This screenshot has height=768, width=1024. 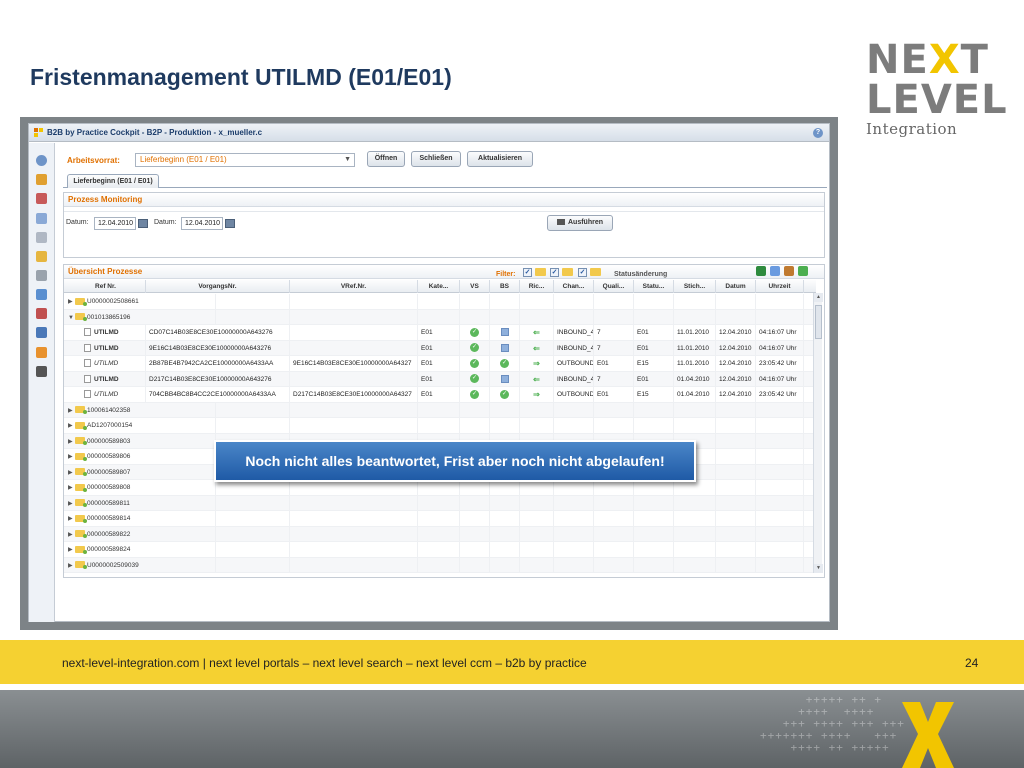 What do you see at coordinates (41, 352) in the screenshot?
I see `mail-icon` at bounding box center [41, 352].